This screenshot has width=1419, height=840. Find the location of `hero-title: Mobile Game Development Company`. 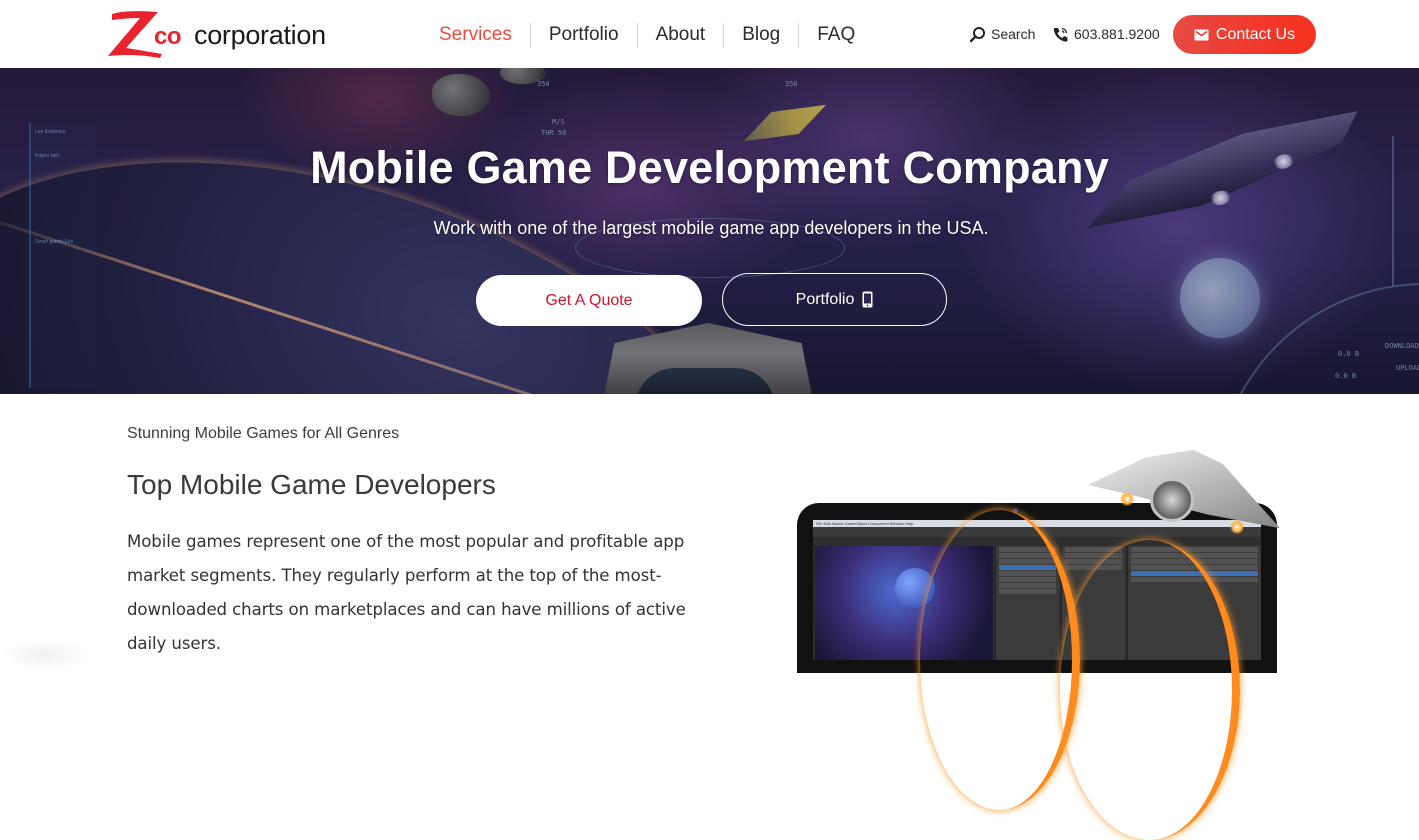

hero-title: Mobile Game Development Company is located at coordinates (709, 167).